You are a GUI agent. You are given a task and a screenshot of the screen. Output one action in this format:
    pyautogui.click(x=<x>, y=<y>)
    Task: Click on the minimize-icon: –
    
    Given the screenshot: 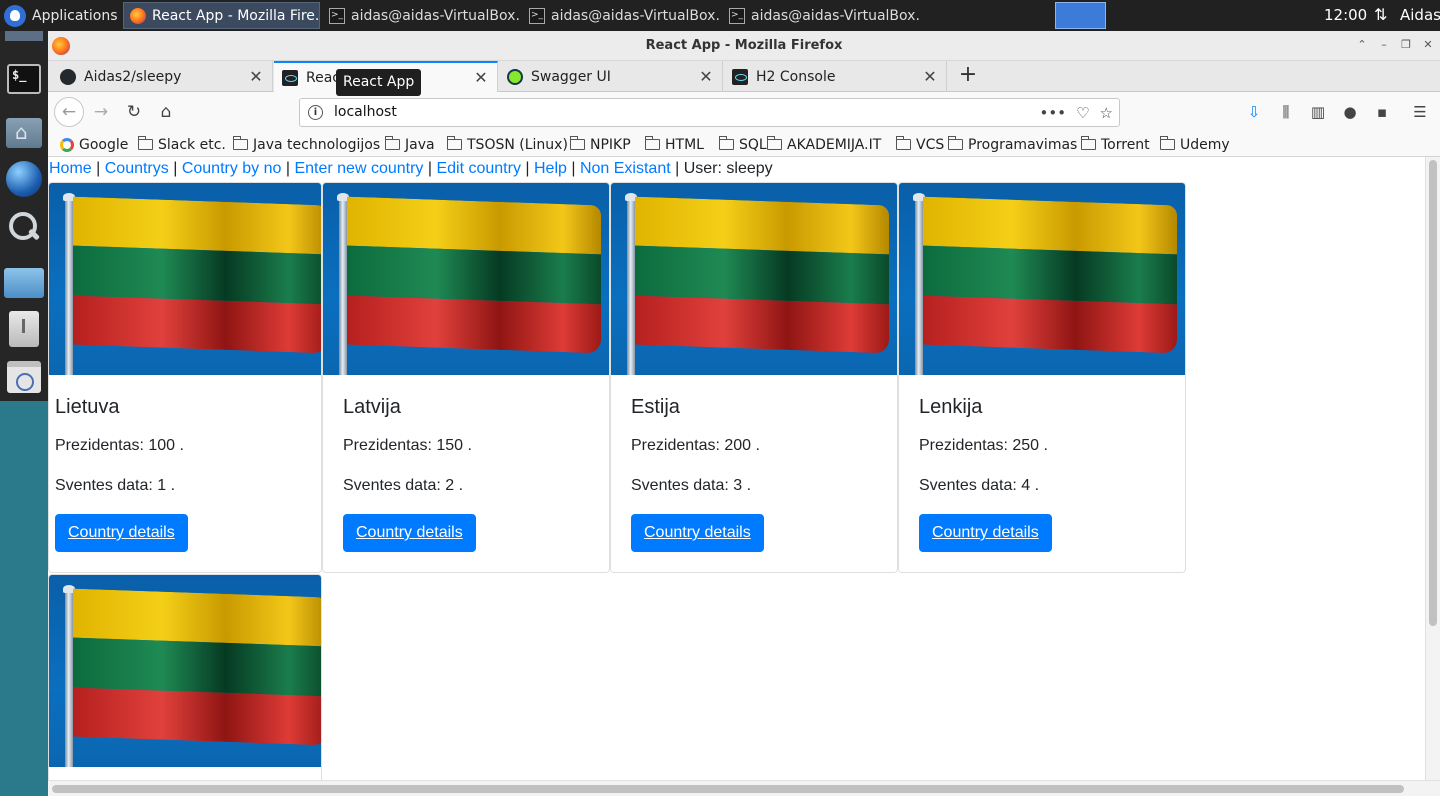 What is the action you would take?
    pyautogui.click(x=1384, y=45)
    